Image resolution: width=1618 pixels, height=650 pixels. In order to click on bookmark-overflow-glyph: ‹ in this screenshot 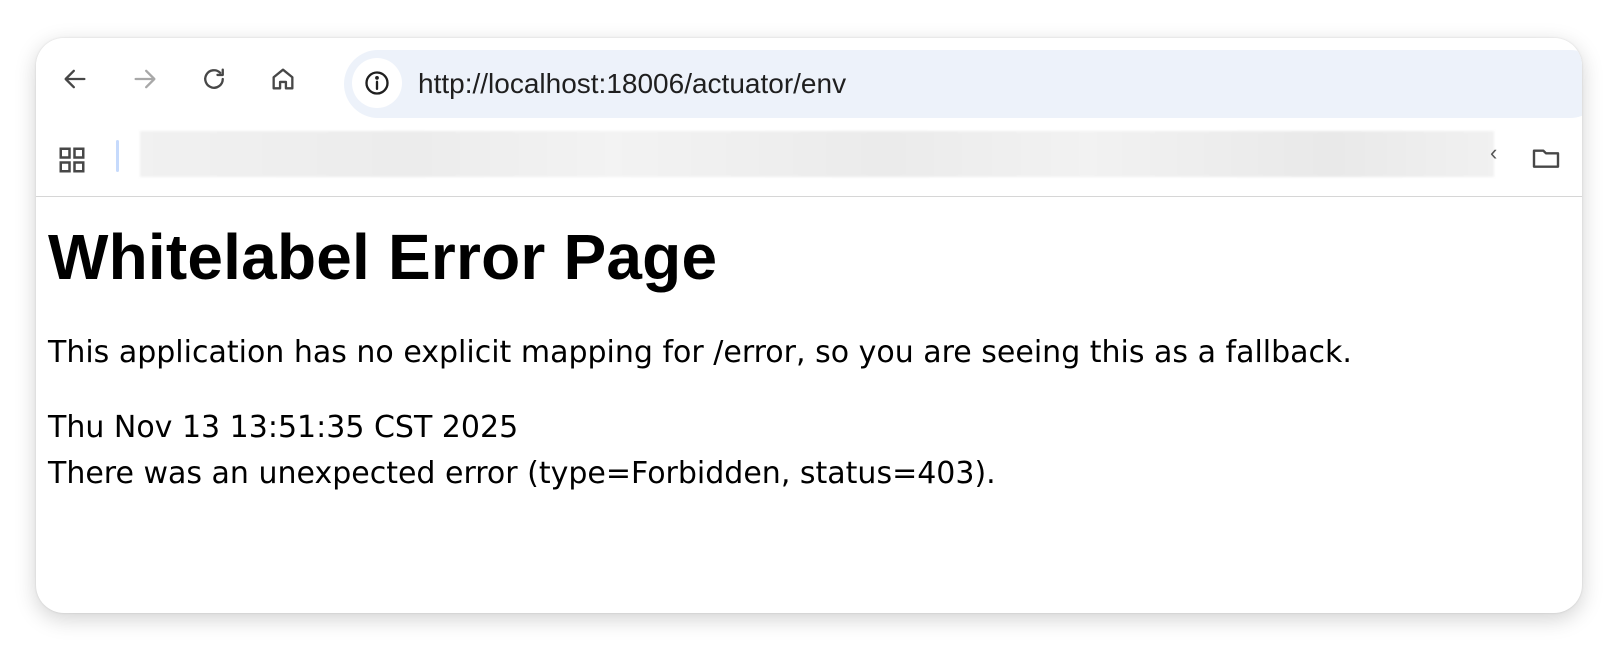, I will do `click(1494, 152)`.